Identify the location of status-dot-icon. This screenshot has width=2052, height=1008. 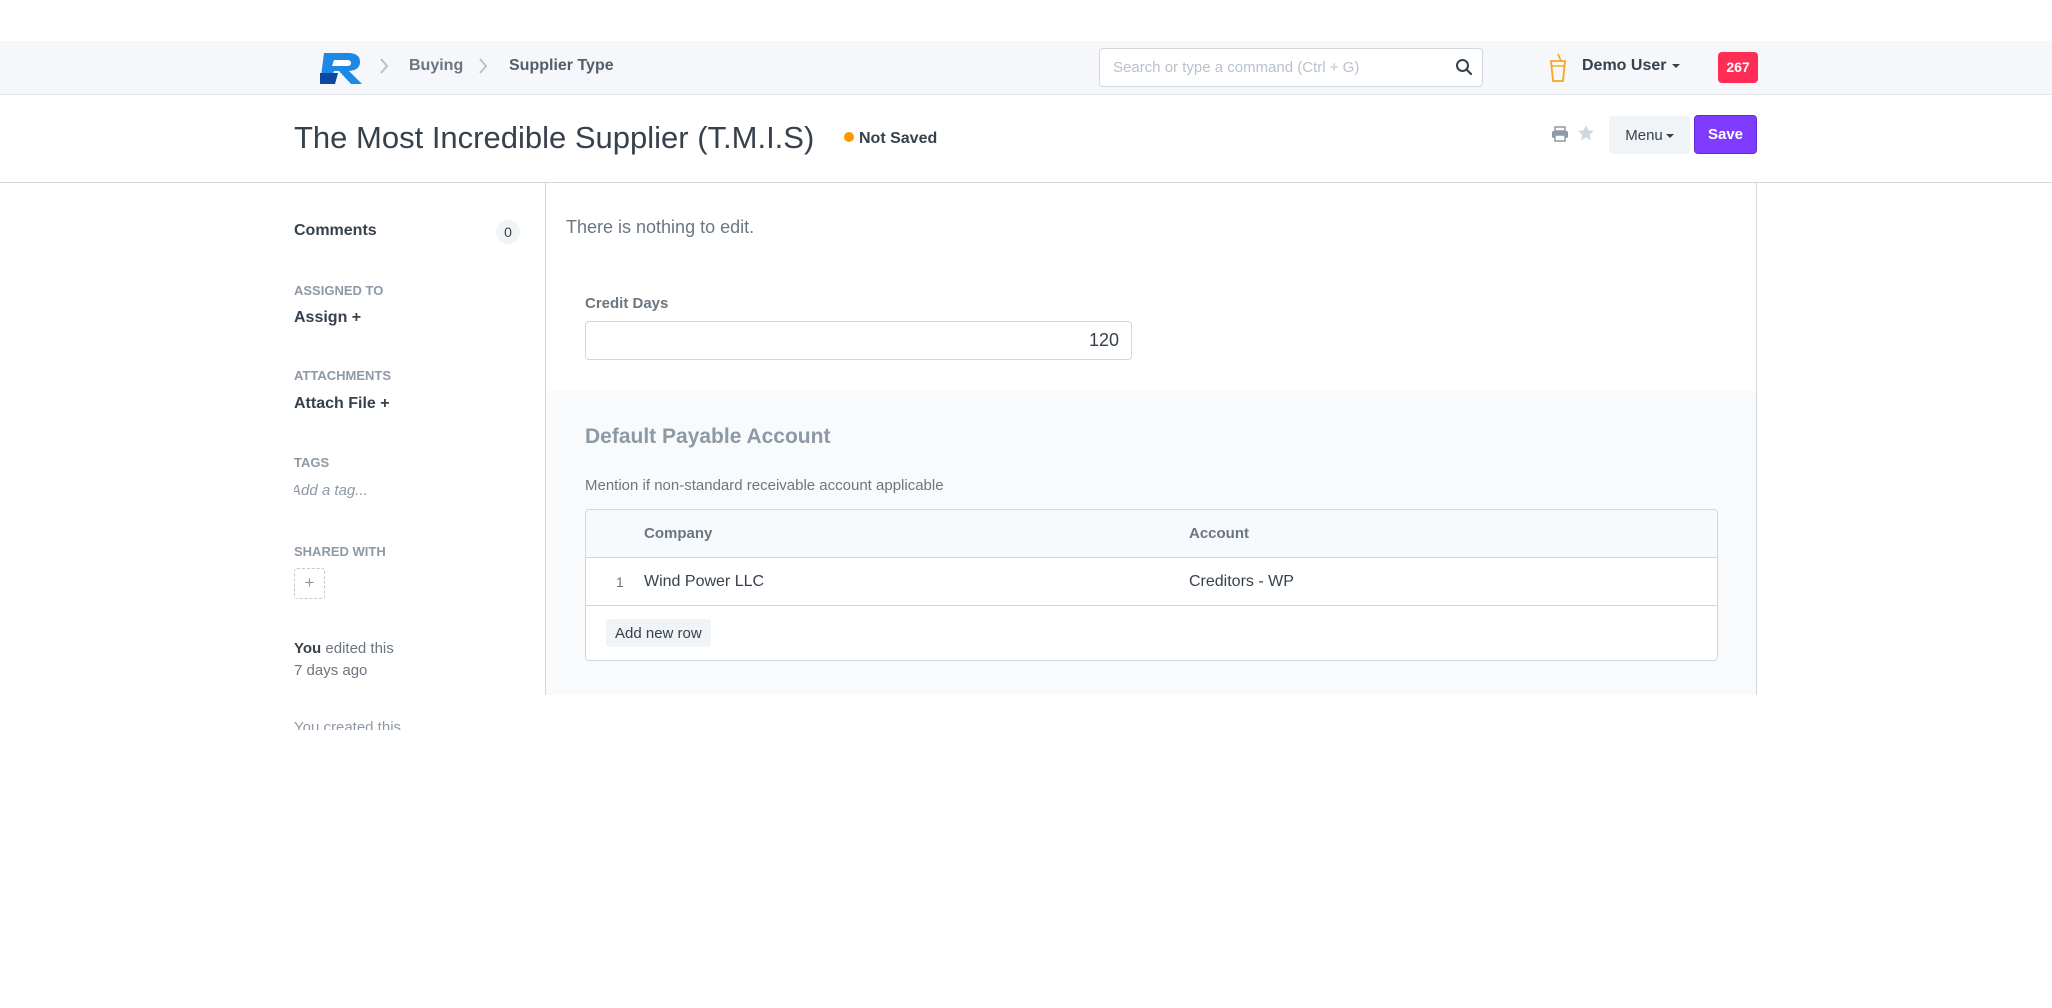
(849, 137).